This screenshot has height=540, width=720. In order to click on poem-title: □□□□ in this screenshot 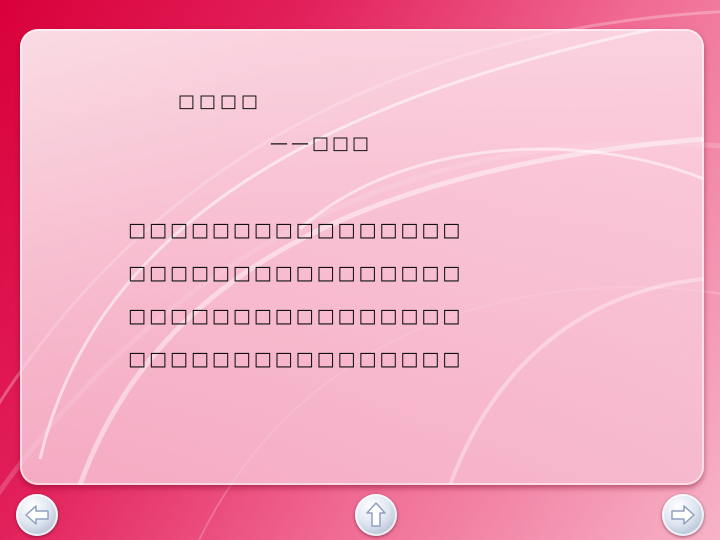, I will do `click(220, 101)`.